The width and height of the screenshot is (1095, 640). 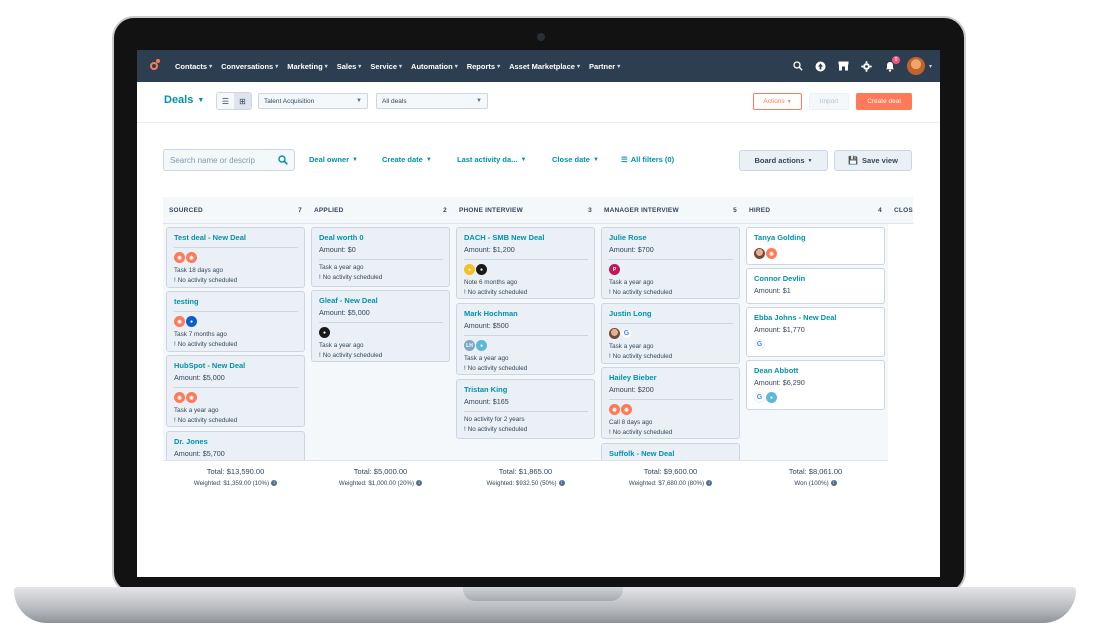 I want to click on board-view-icon: ⊞, so click(x=242, y=101).